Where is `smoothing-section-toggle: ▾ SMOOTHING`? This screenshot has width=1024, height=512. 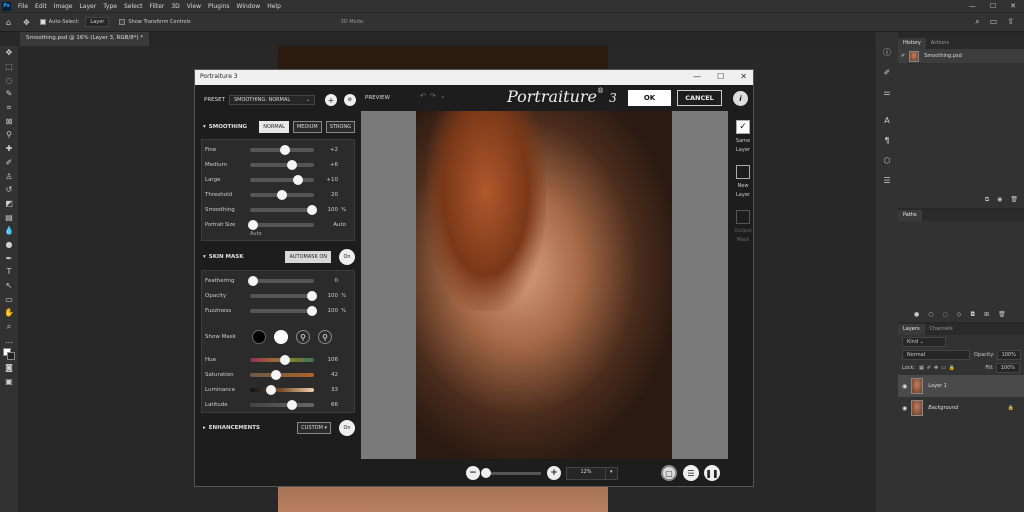
smoothing-section-toggle: ▾ SMOOTHING is located at coordinates (225, 127).